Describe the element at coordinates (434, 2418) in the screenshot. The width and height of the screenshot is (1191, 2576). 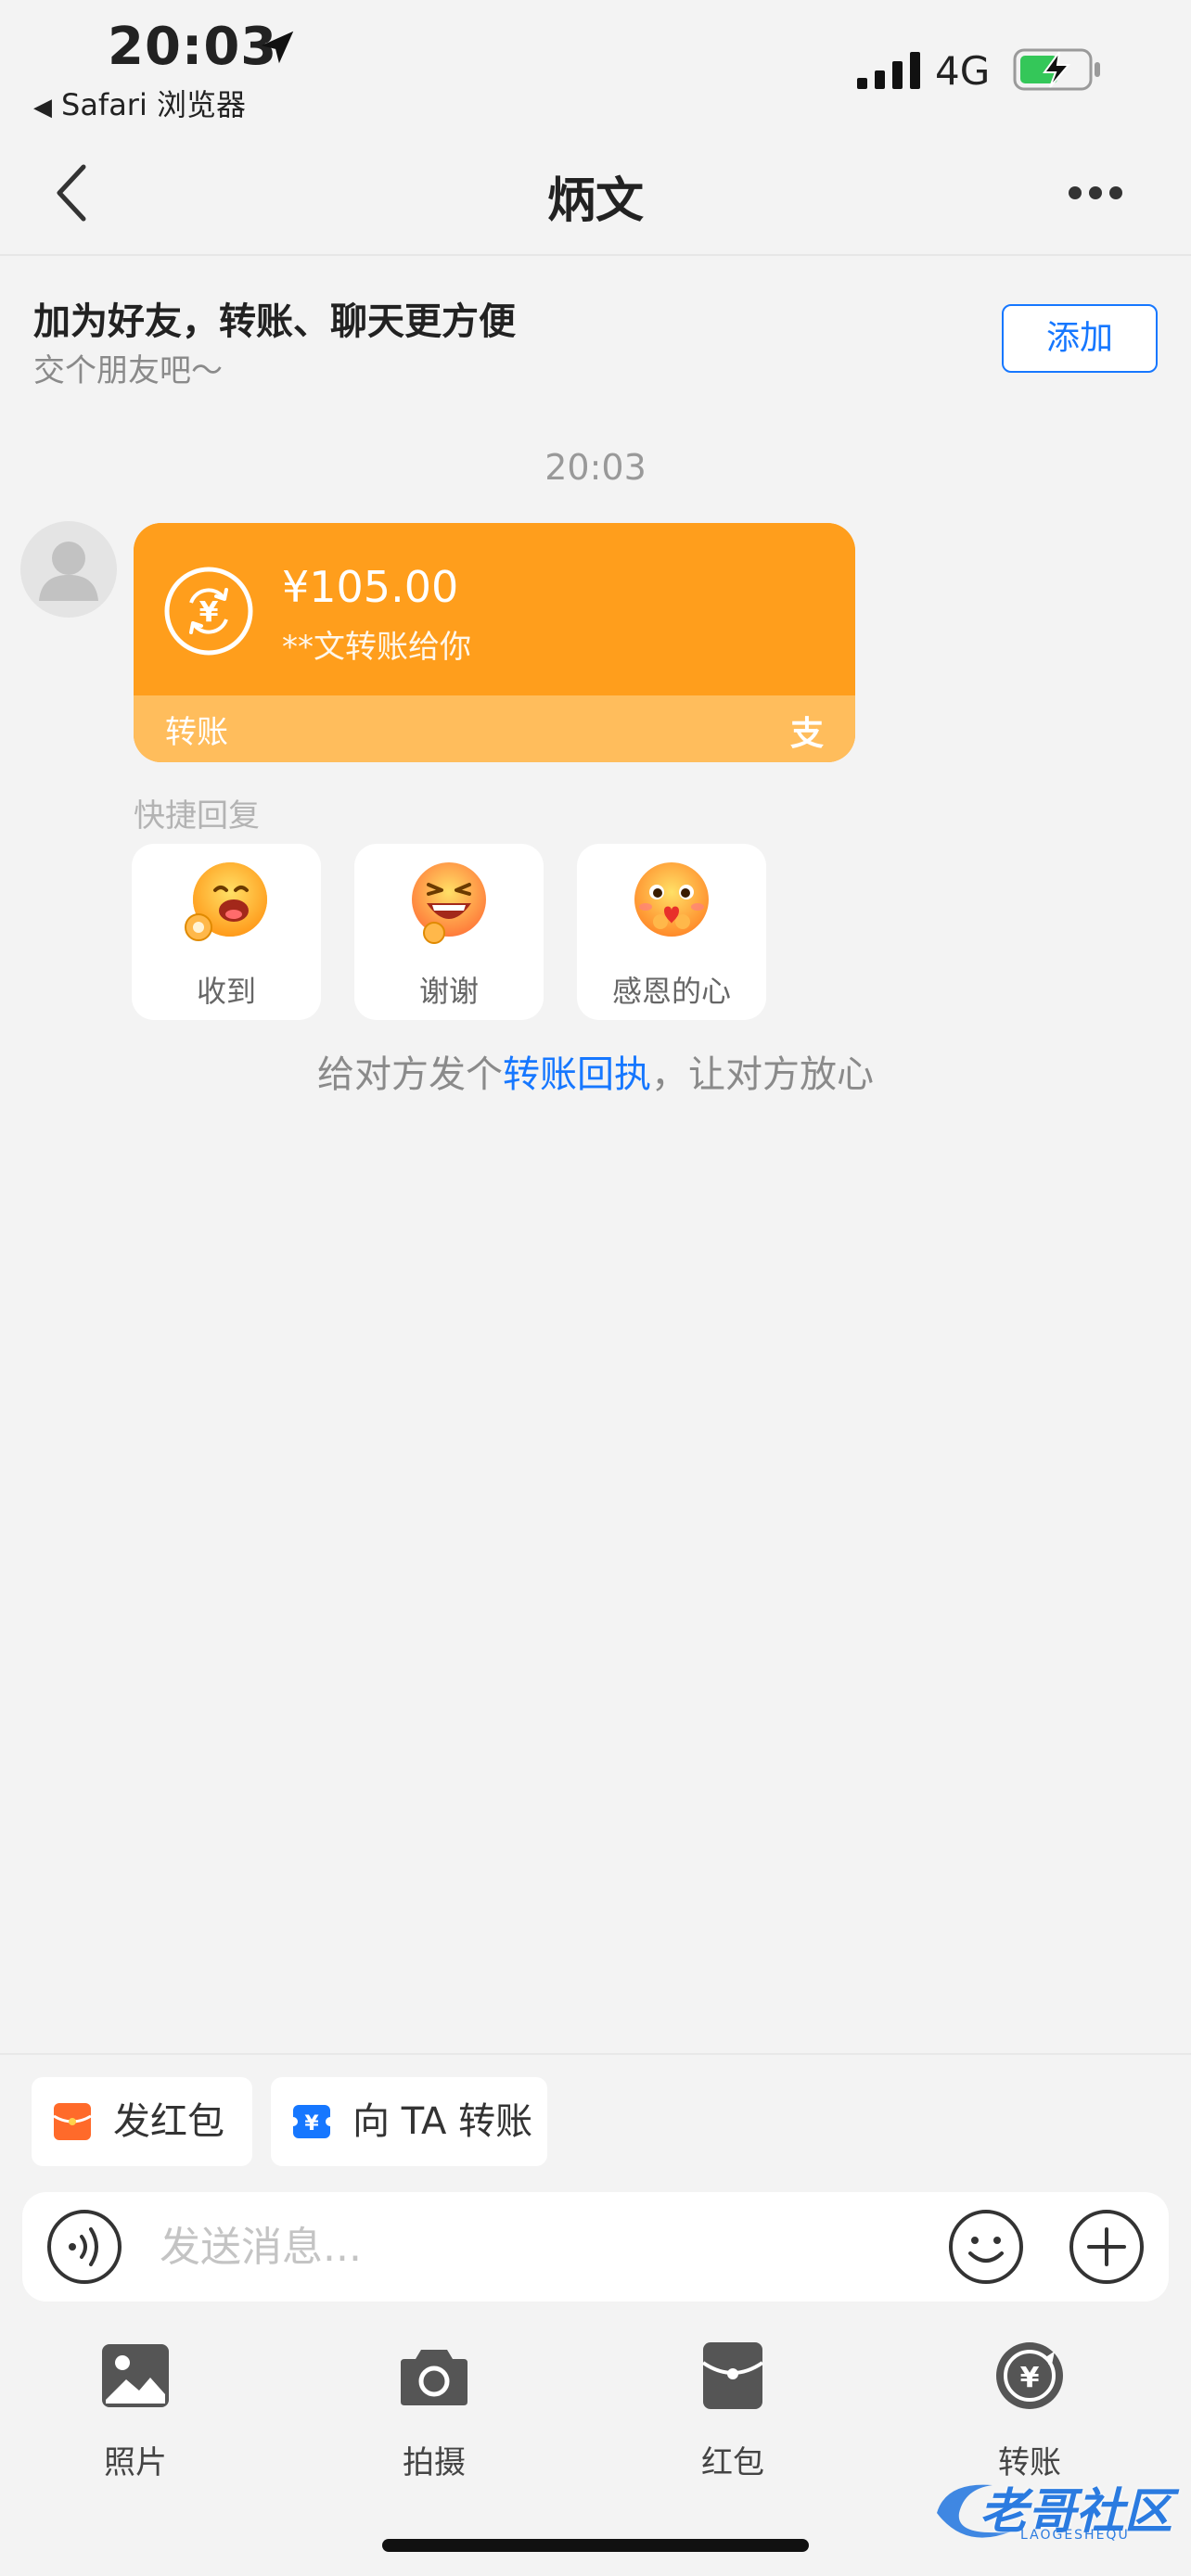
I see `tool-camera: 拍摄` at that location.